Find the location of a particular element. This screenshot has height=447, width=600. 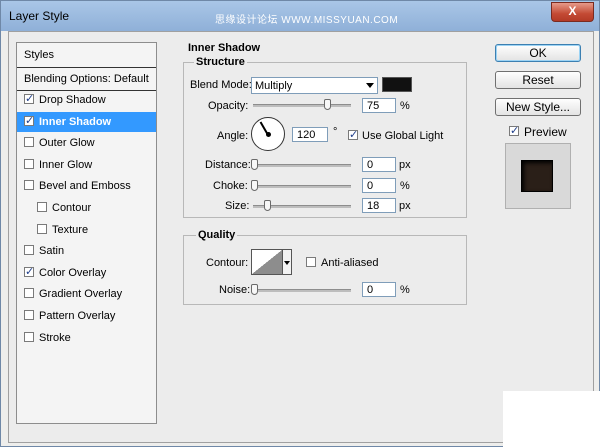

choke-slider-track is located at coordinates (302, 186).